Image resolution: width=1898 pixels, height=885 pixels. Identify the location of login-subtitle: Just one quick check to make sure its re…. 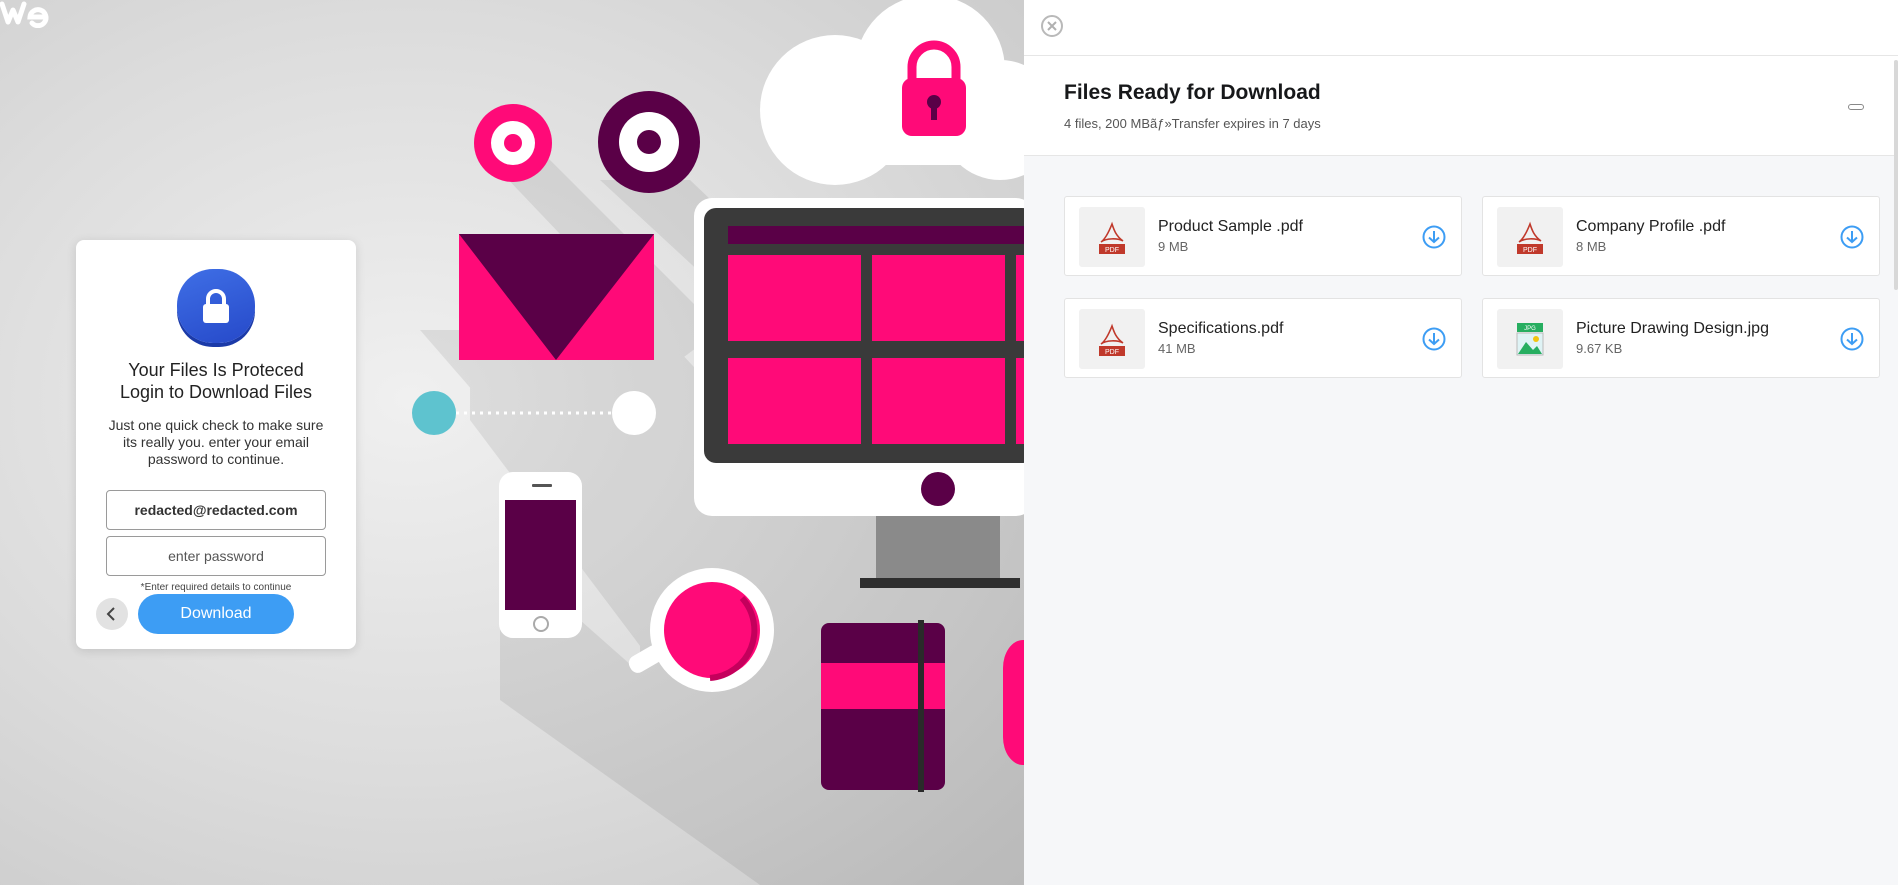
(216, 442).